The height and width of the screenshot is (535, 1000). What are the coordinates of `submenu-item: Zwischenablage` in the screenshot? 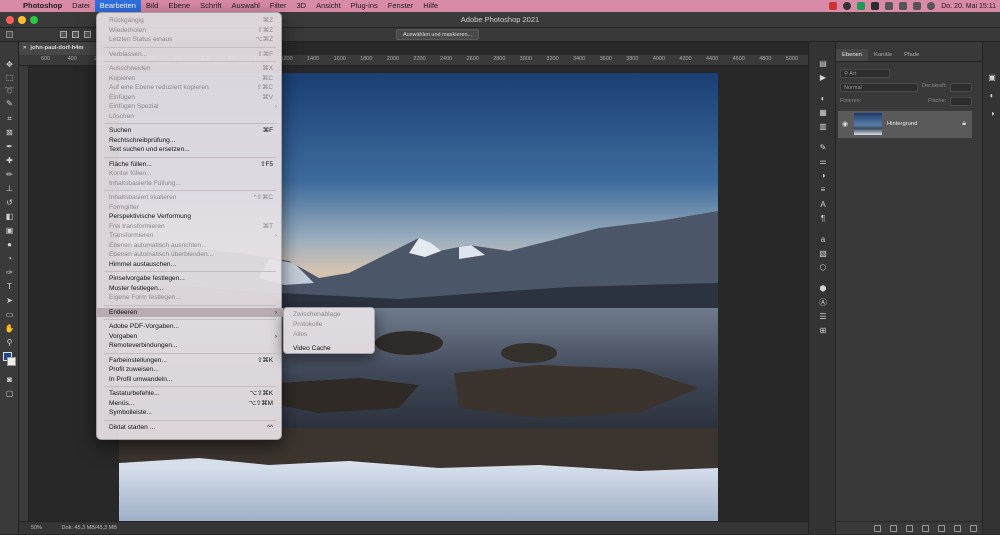 It's located at (330, 315).